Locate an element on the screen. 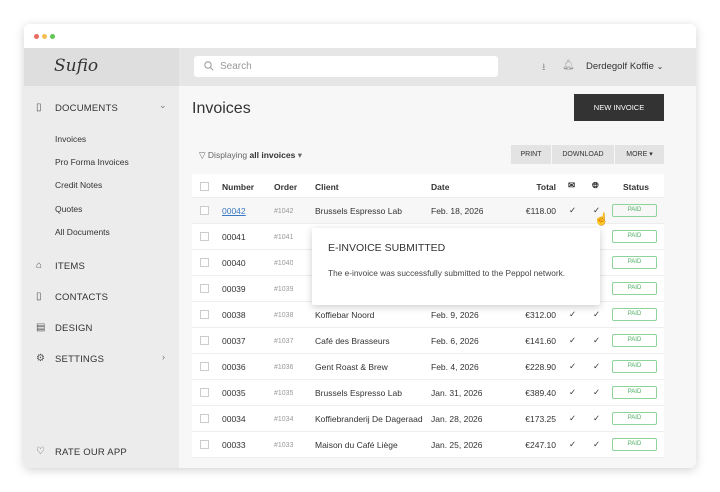 This screenshot has width=720, height=492. user-menu: Derdegolf Koffie ⌄ is located at coordinates (624, 66).